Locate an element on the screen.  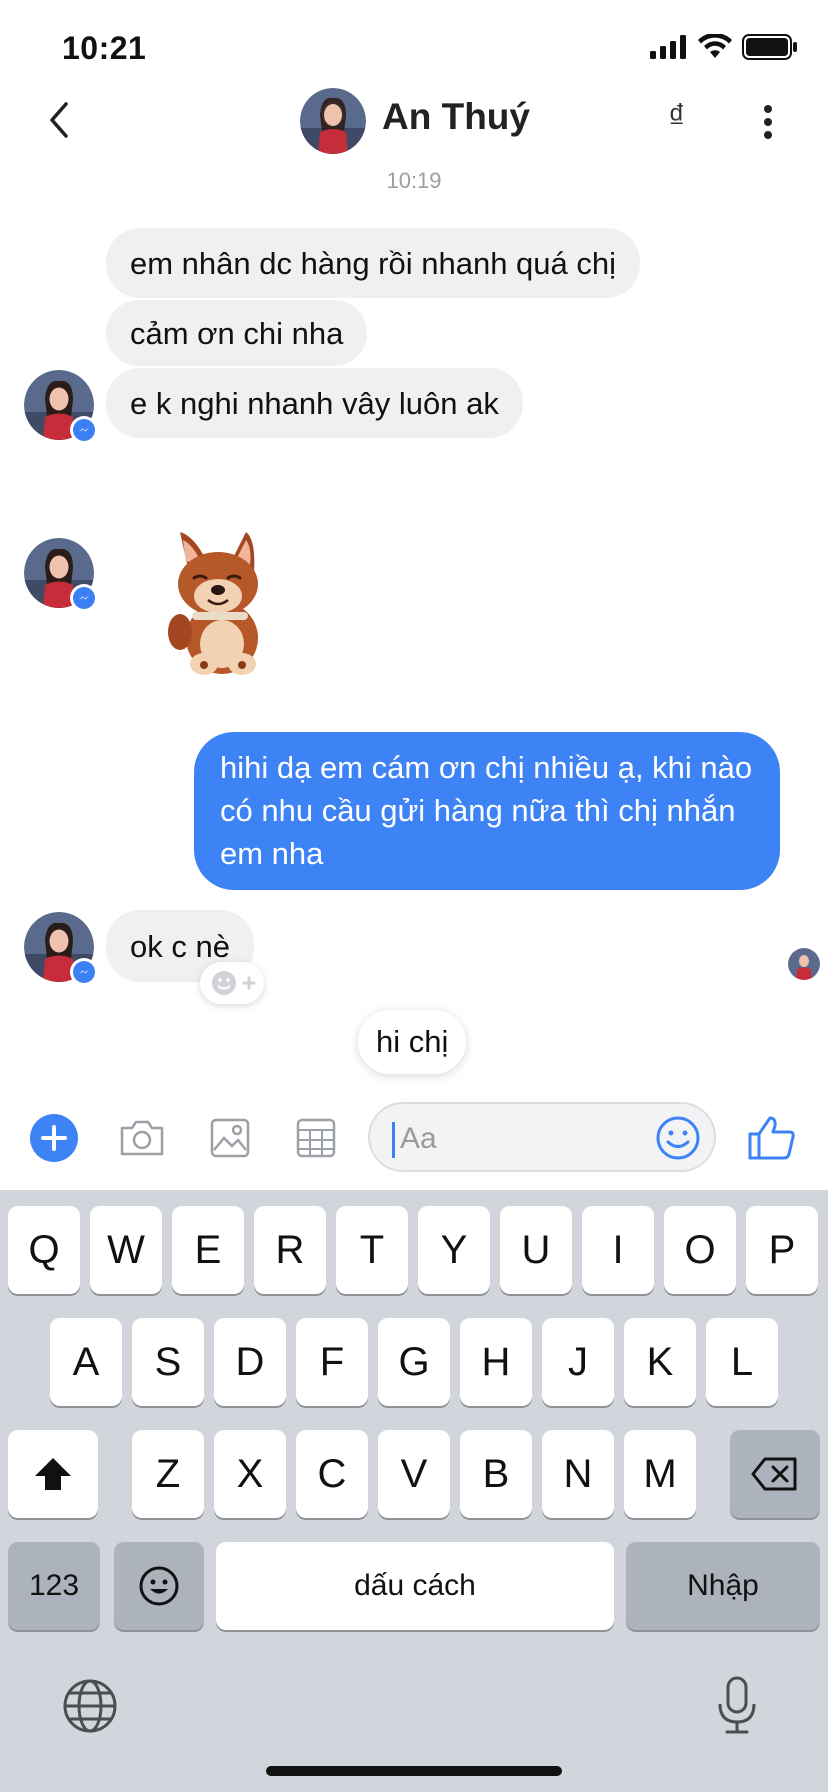
backspace-icon is located at coordinates (774, 1474).